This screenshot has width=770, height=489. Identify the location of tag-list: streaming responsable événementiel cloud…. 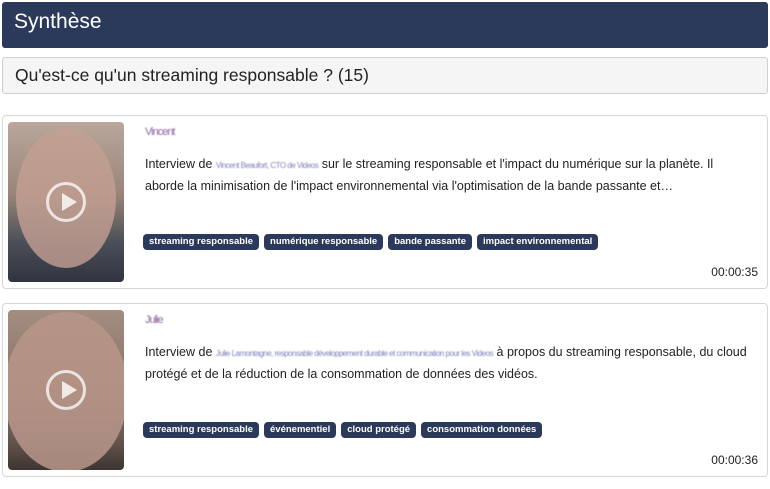
(343, 430).